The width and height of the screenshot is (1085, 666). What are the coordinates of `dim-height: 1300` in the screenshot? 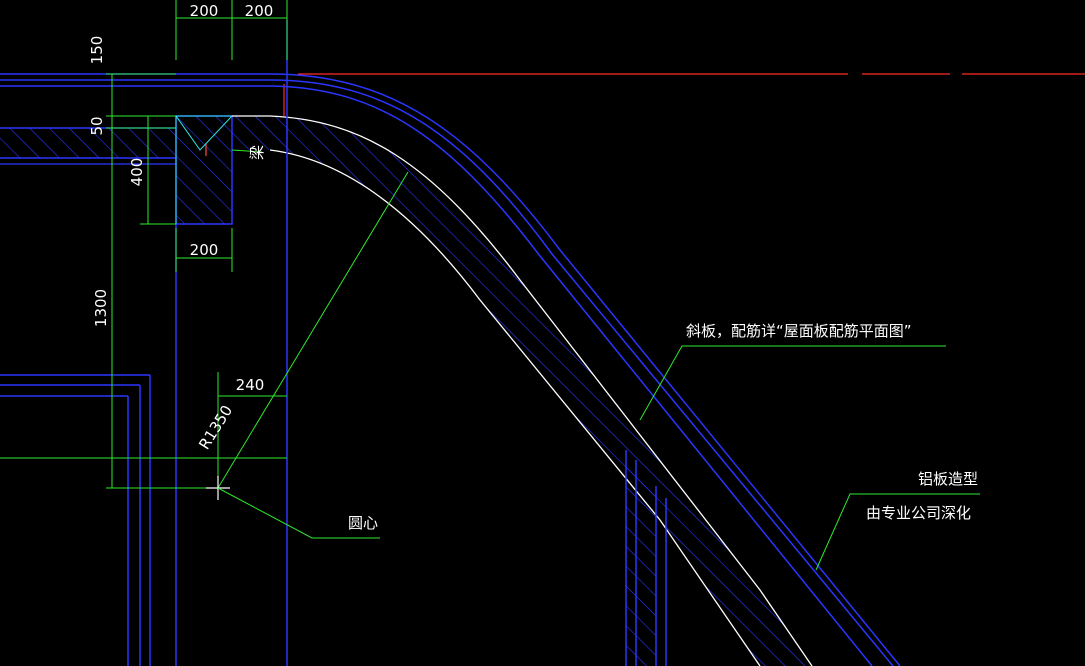 It's located at (101, 308).